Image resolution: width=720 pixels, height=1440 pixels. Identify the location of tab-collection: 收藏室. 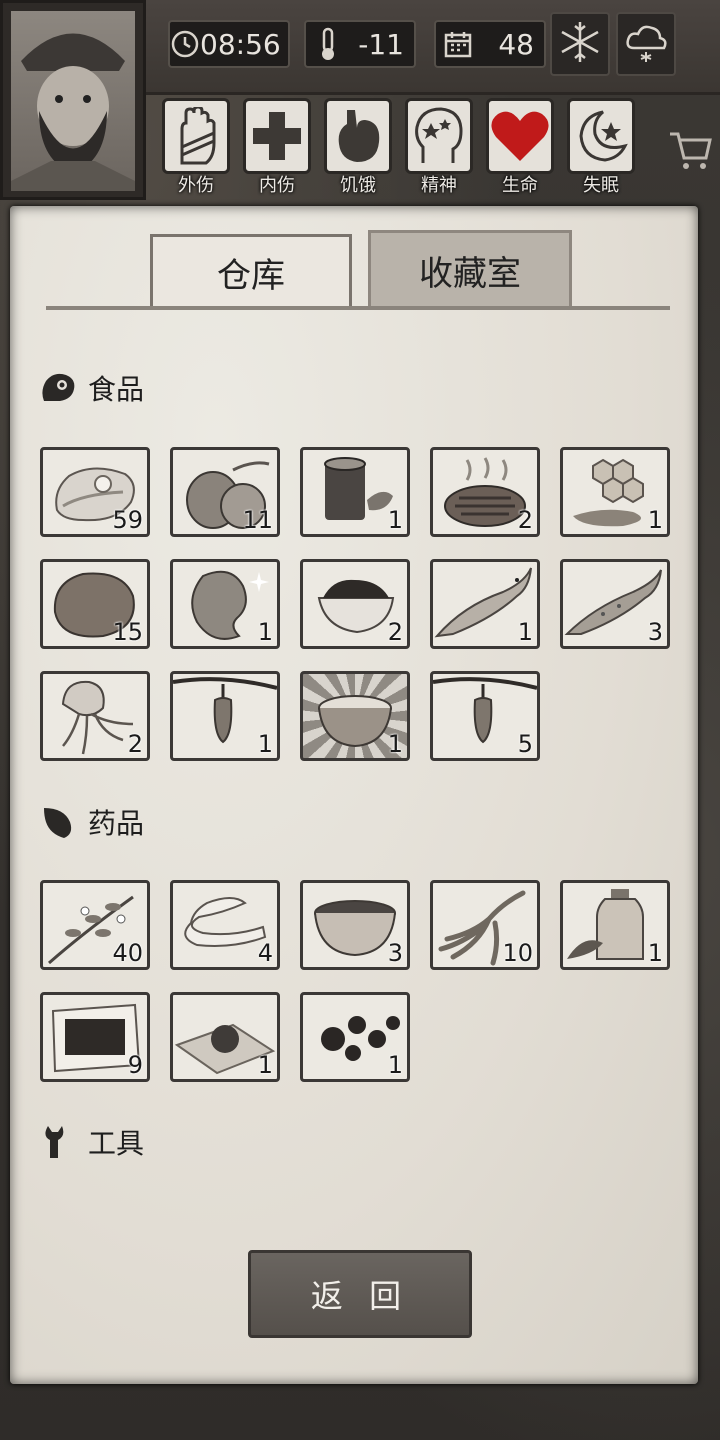
(470, 269).